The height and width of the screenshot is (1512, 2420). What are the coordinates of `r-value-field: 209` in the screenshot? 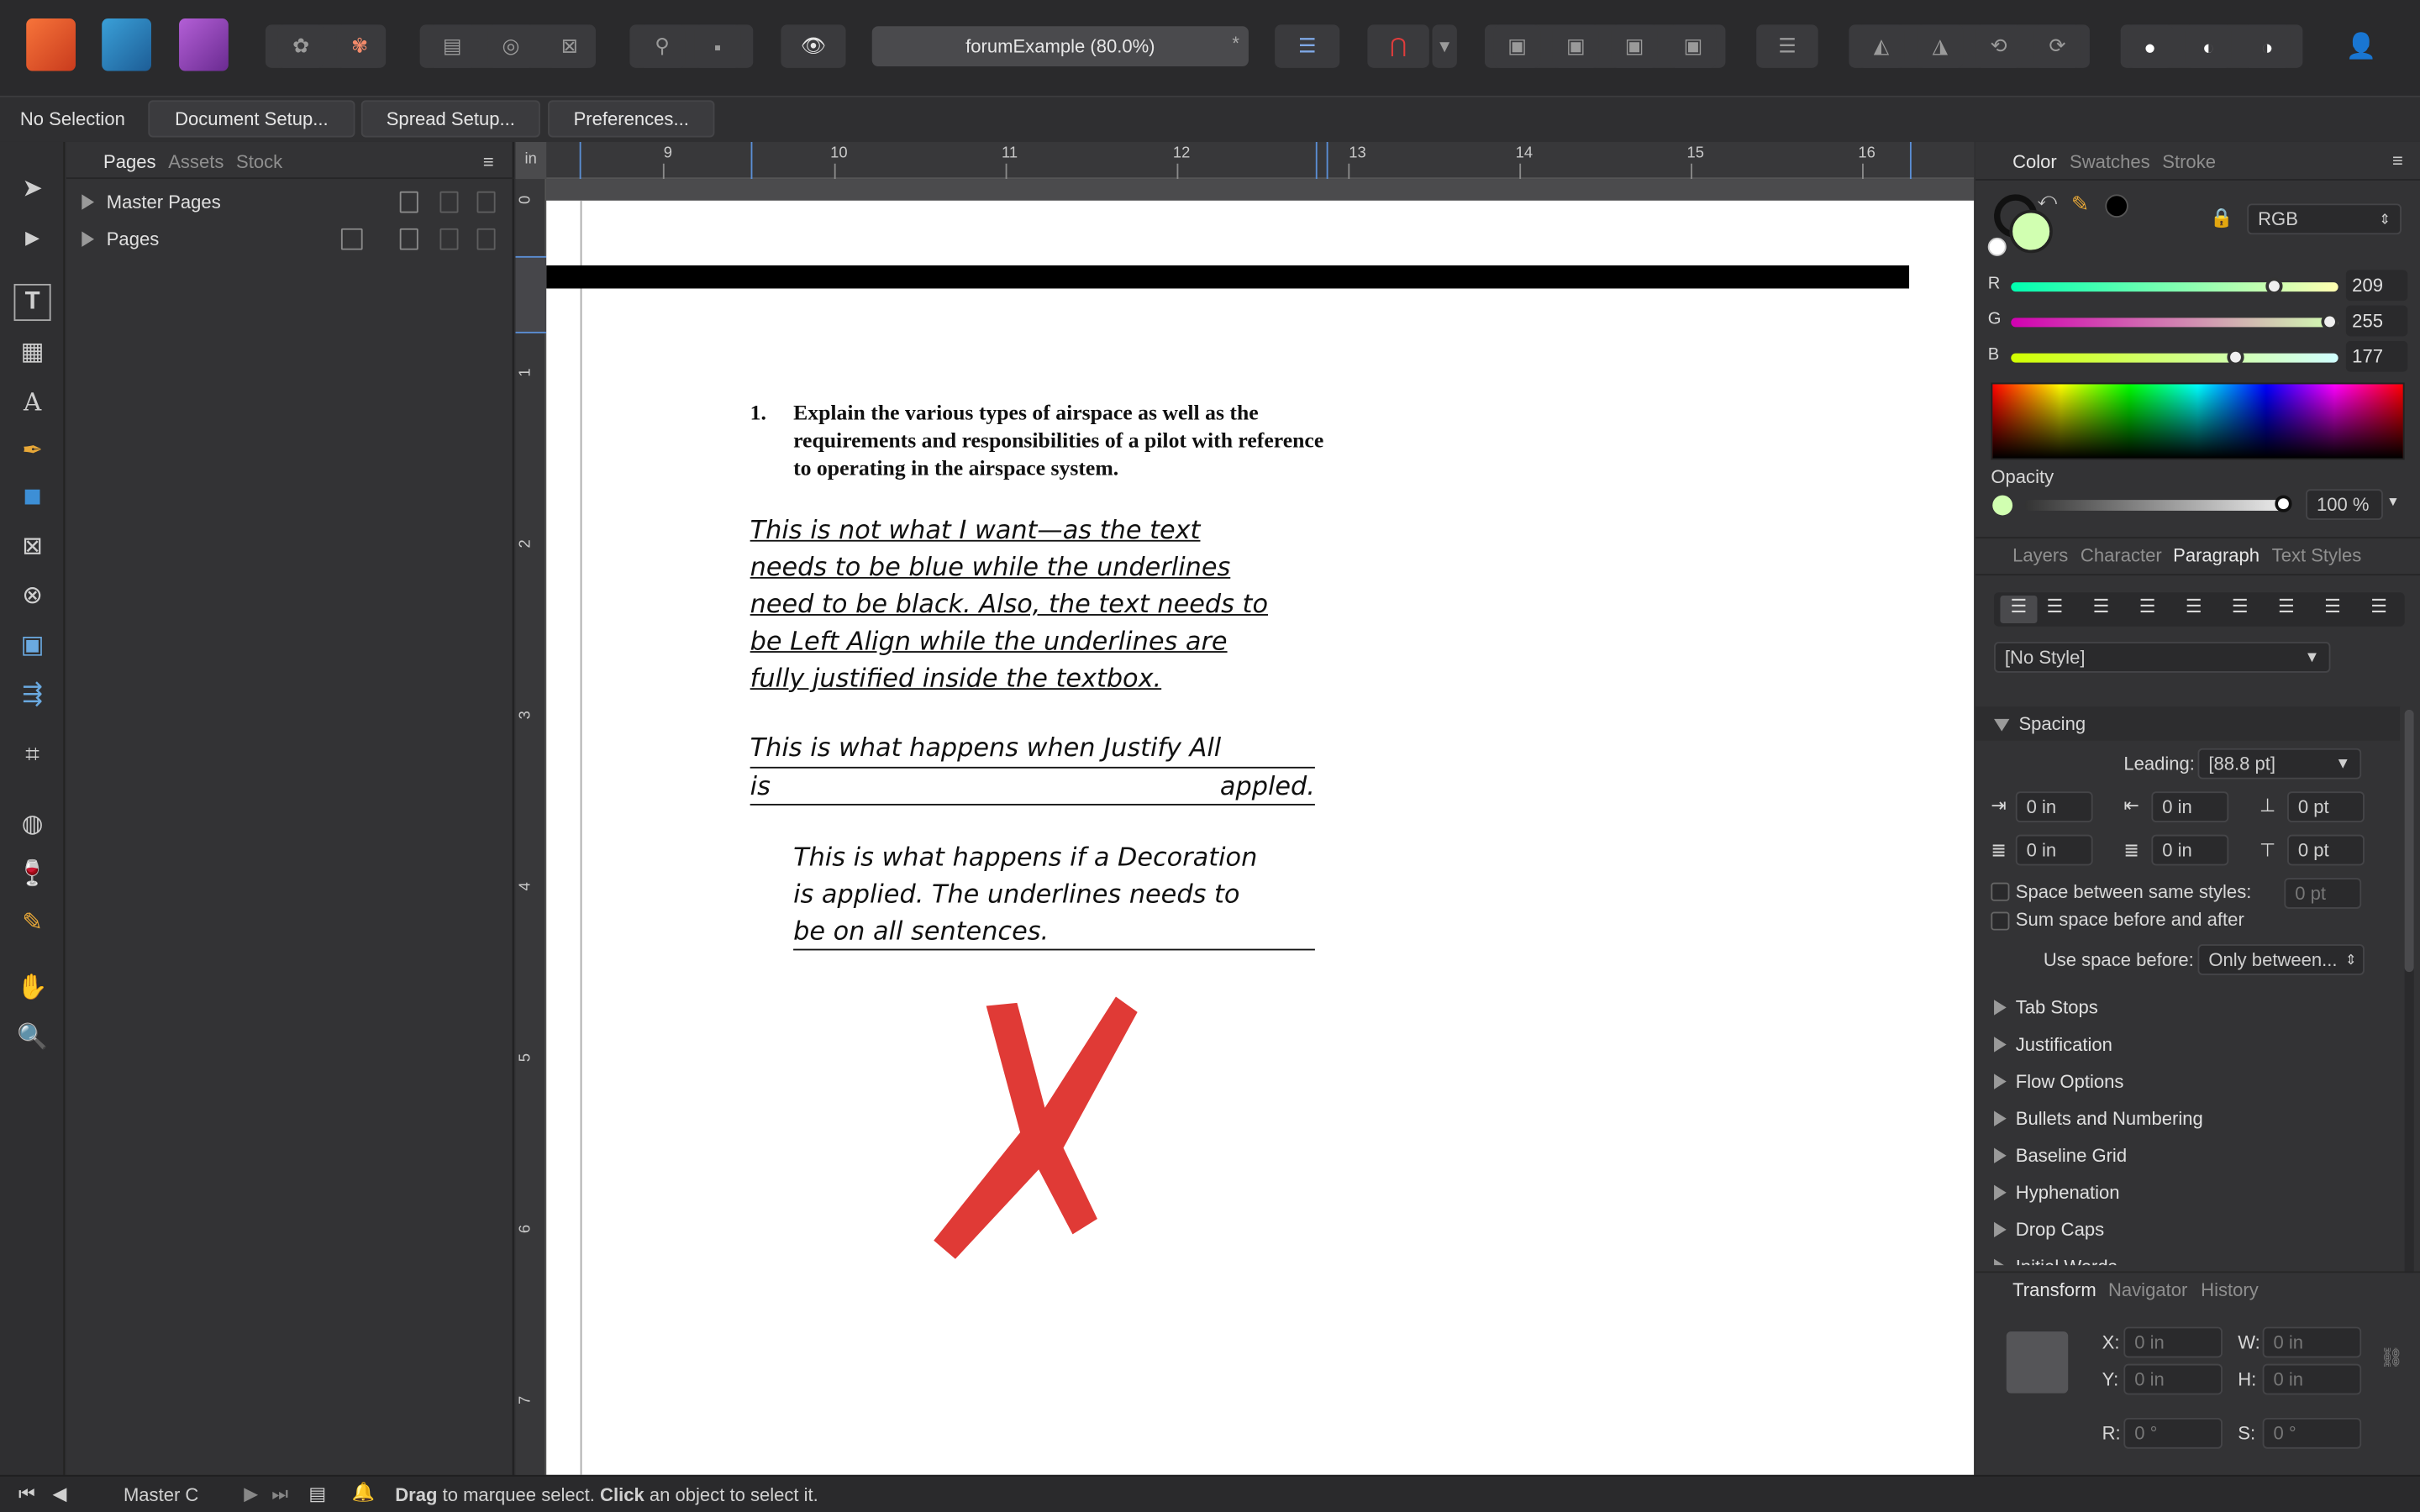 It's located at (2376, 286).